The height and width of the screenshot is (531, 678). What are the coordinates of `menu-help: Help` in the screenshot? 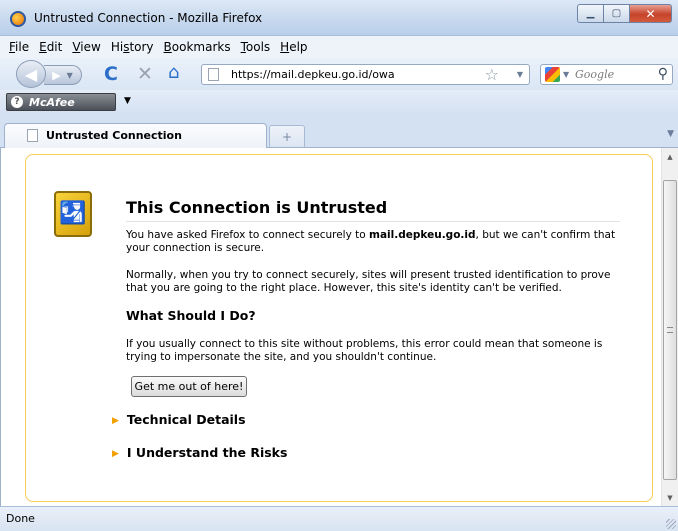 It's located at (293, 47).